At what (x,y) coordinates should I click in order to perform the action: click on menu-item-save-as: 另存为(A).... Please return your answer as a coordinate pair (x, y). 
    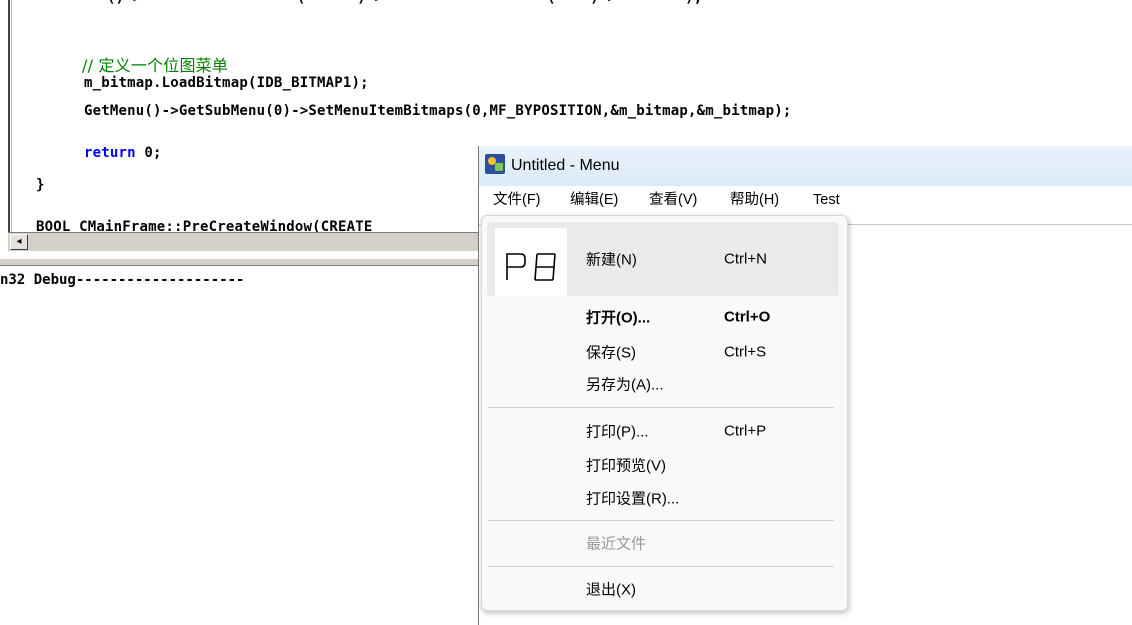
    Looking at the image, I should click on (663, 384).